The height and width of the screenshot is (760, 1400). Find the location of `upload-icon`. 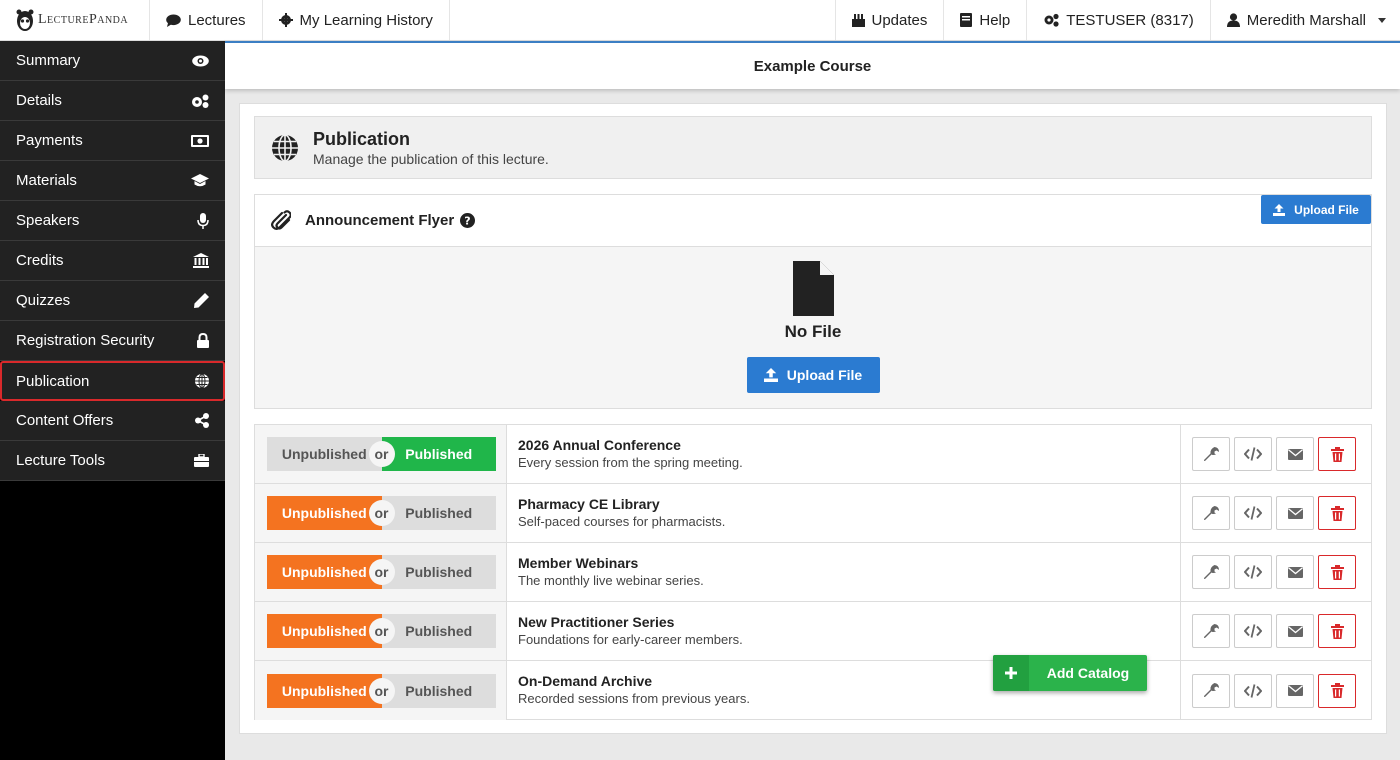

upload-icon is located at coordinates (770, 375).